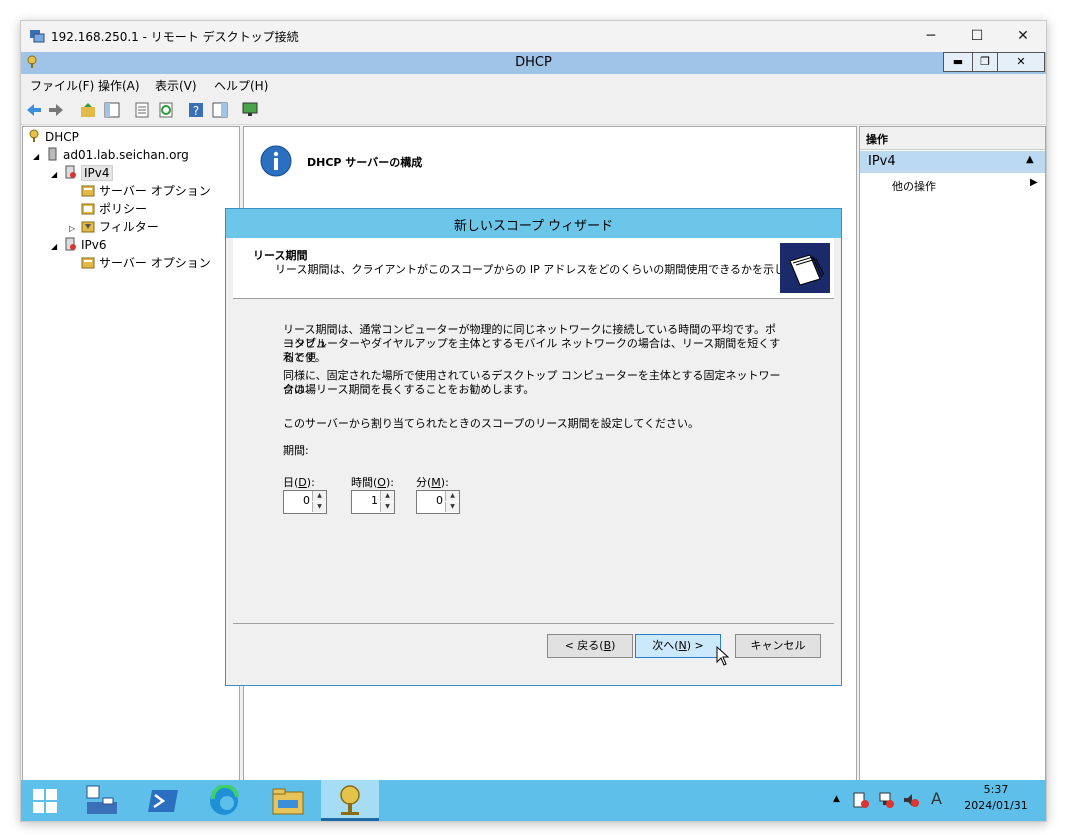 This screenshot has height=840, width=1066. I want to click on menu-file: ファイル(F), so click(62, 85).